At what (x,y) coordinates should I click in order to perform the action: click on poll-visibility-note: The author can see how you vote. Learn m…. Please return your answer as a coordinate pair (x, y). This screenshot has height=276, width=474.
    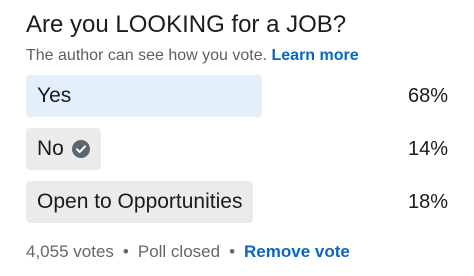
    Looking at the image, I should click on (192, 56).